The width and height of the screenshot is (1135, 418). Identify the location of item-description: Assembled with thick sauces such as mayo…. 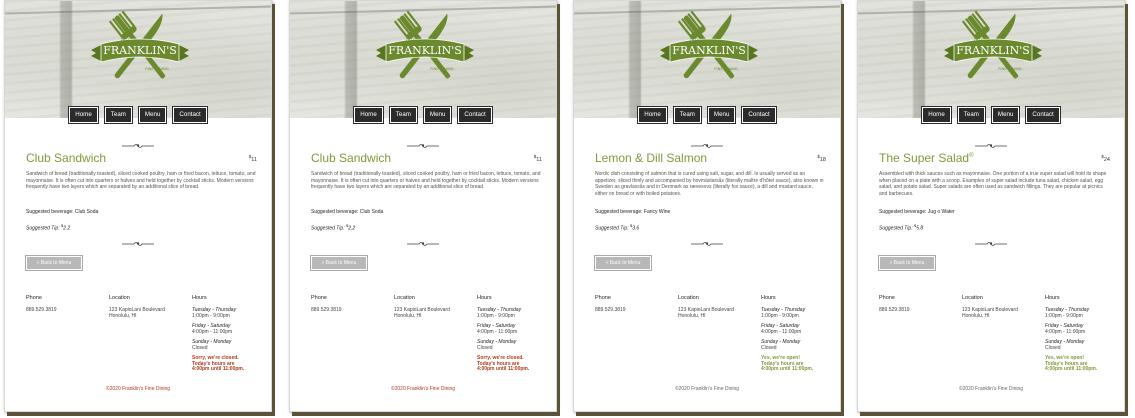
(993, 184).